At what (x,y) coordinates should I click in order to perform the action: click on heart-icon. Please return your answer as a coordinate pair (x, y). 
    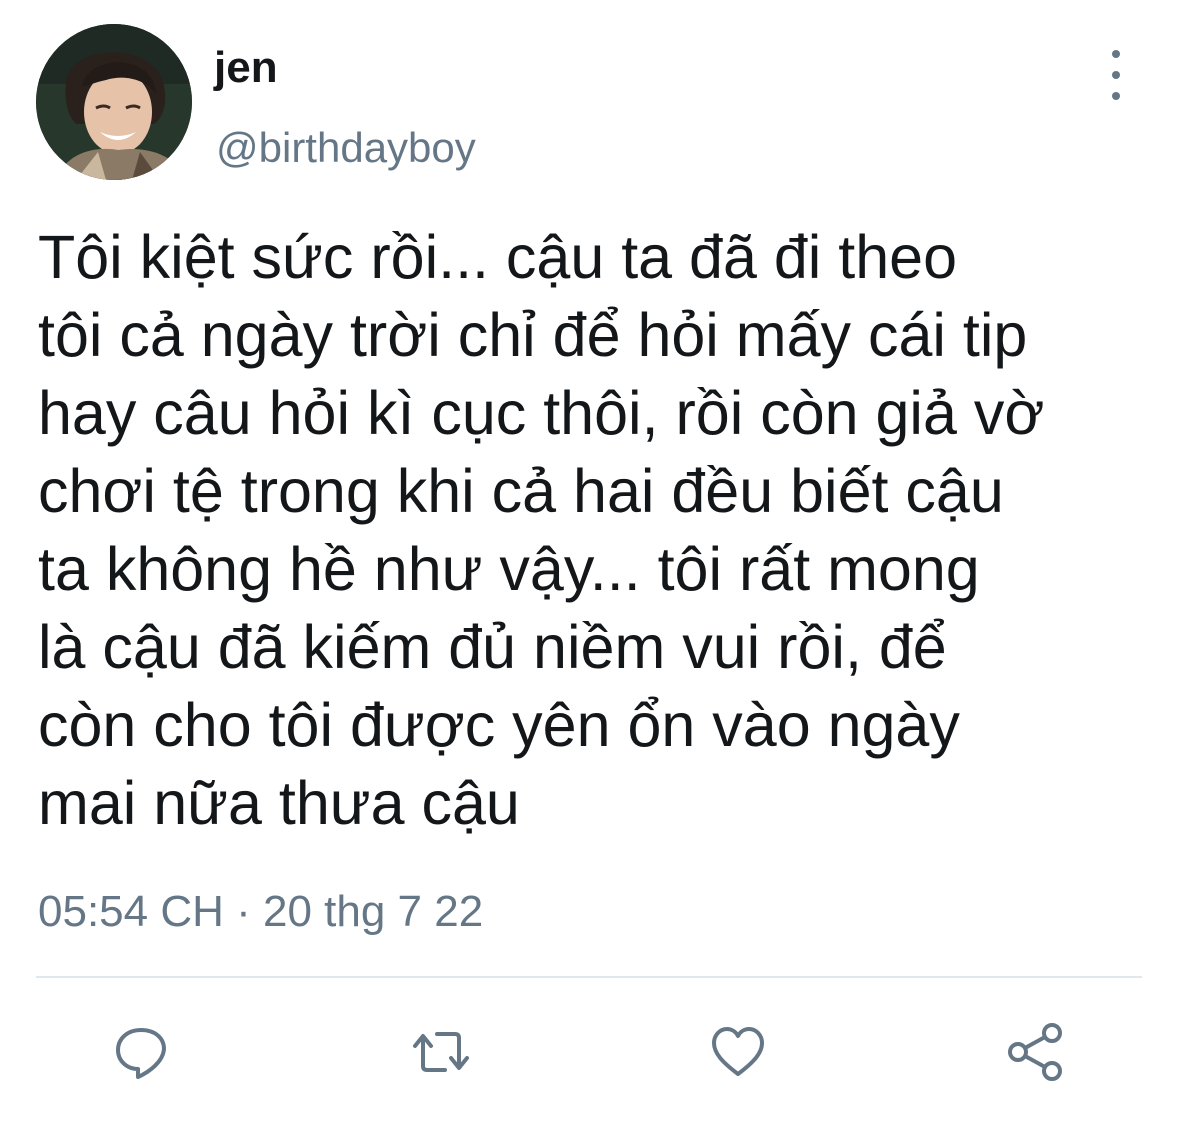
    Looking at the image, I should click on (738, 1051).